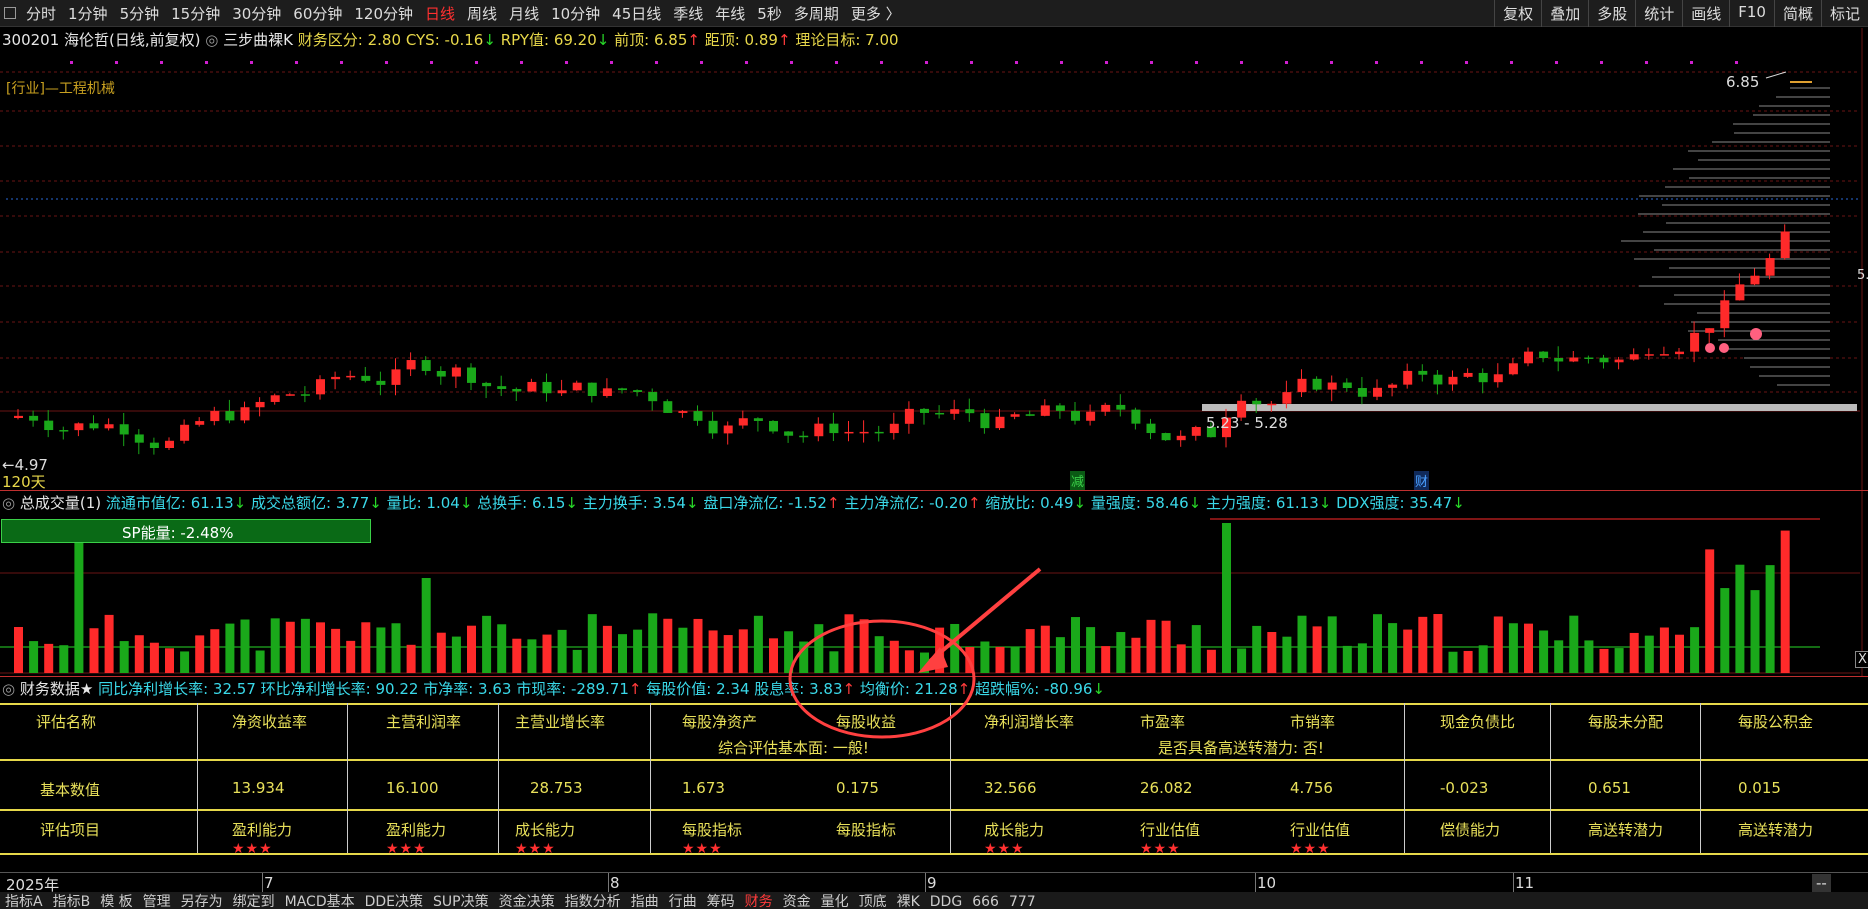 Image resolution: width=1868 pixels, height=909 pixels. I want to click on period-tab: 10分钟, so click(575, 13).